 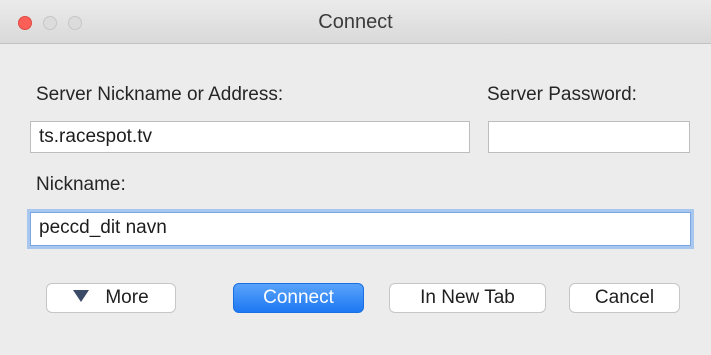 I want to click on server-address-input: ts.racespot.tv, so click(x=250, y=137).